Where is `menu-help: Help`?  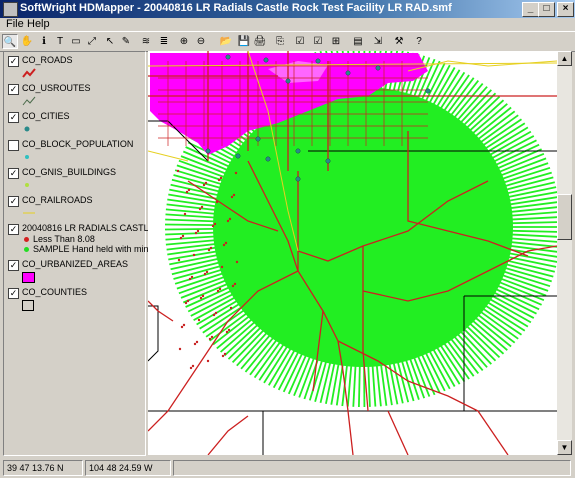
menu-help: Help is located at coordinates (38, 24).